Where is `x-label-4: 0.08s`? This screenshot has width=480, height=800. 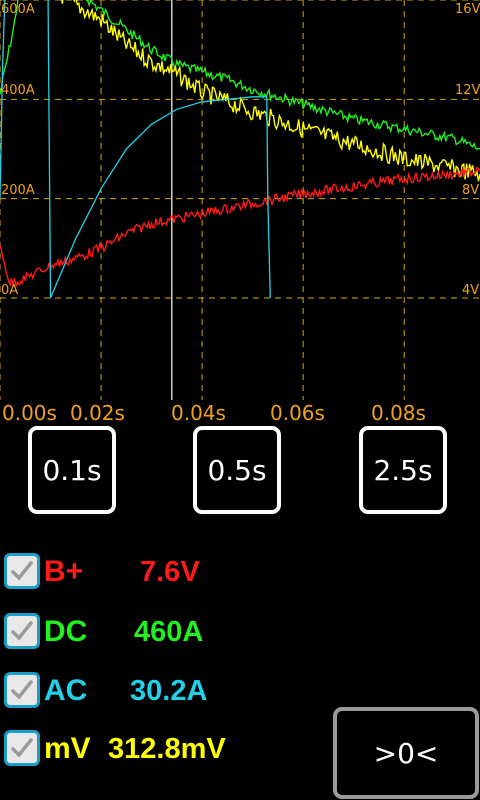
x-label-4: 0.08s is located at coordinates (398, 413).